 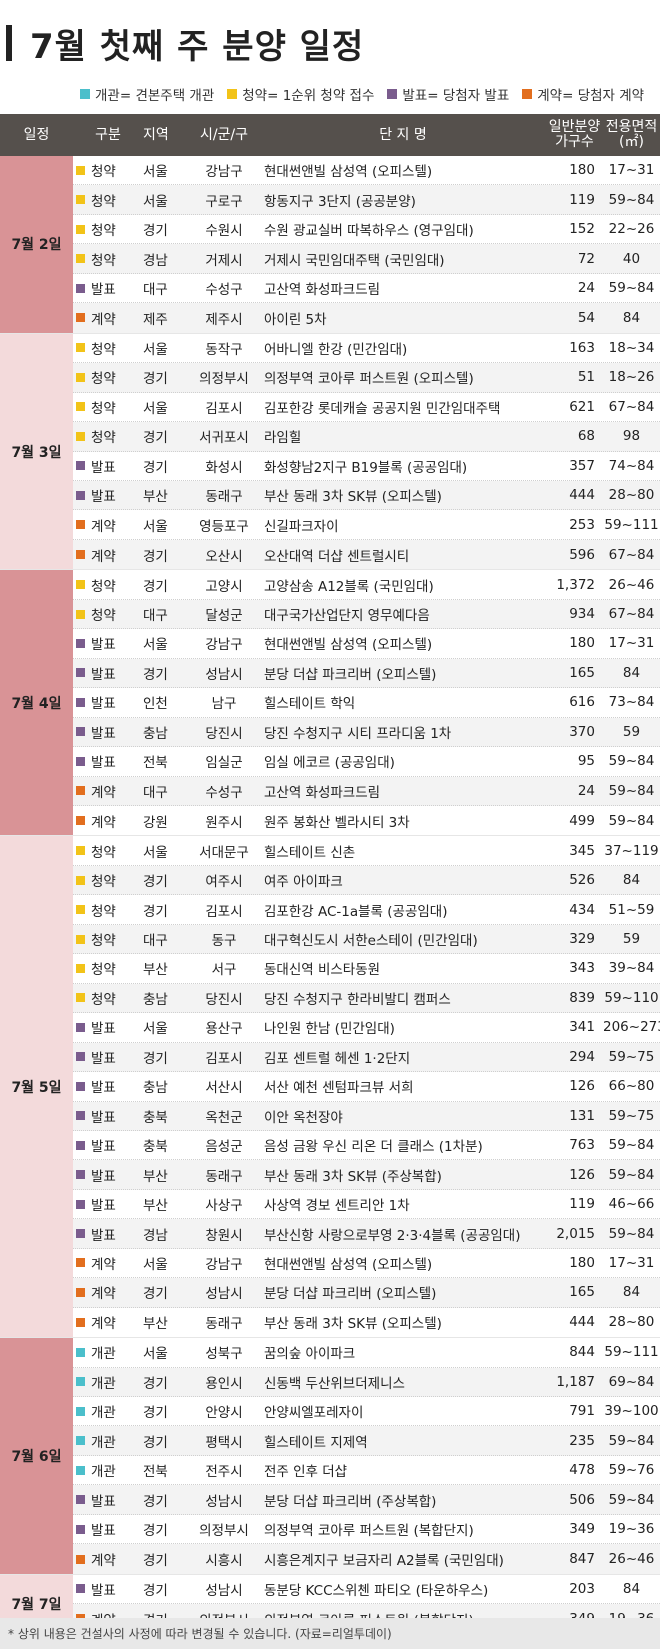 What do you see at coordinates (631, 1440) in the screenshot?
I see `area-cell: 59~84` at bounding box center [631, 1440].